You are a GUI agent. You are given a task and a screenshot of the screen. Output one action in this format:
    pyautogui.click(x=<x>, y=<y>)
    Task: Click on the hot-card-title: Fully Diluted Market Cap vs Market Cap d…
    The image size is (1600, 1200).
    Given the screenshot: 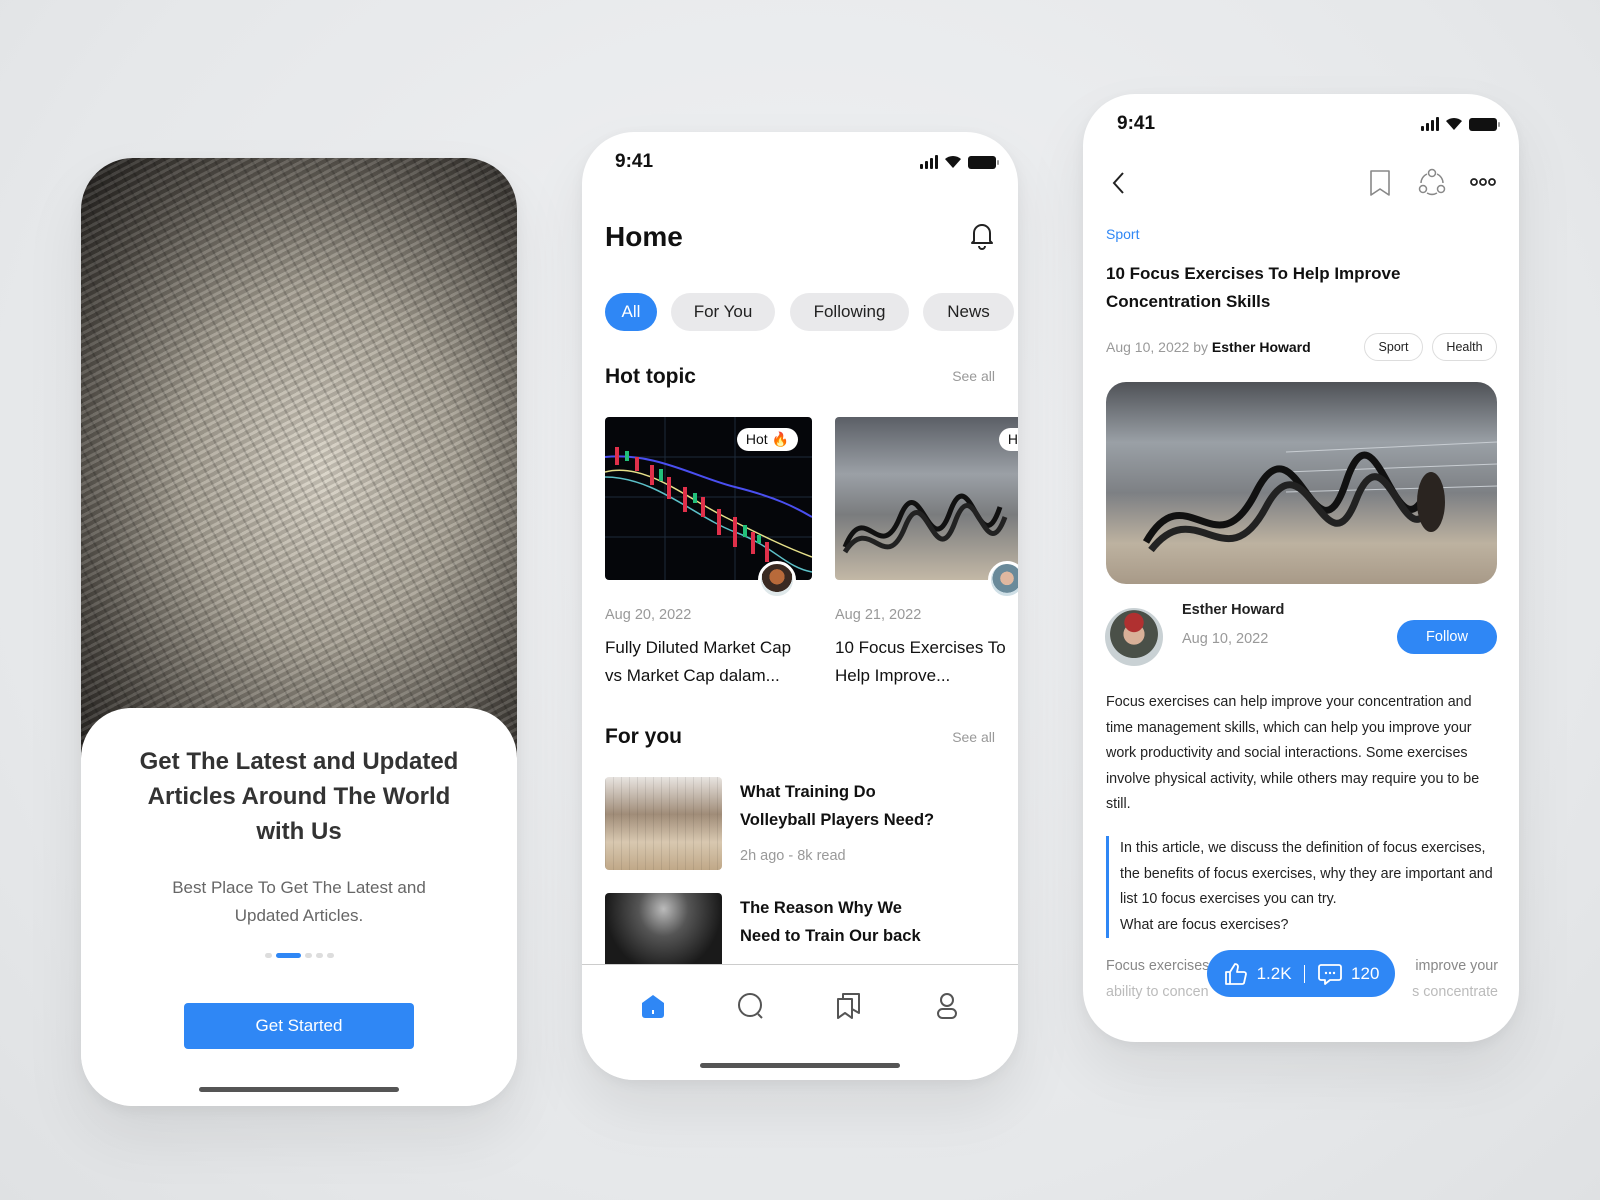 What is the action you would take?
    pyautogui.click(x=712, y=662)
    